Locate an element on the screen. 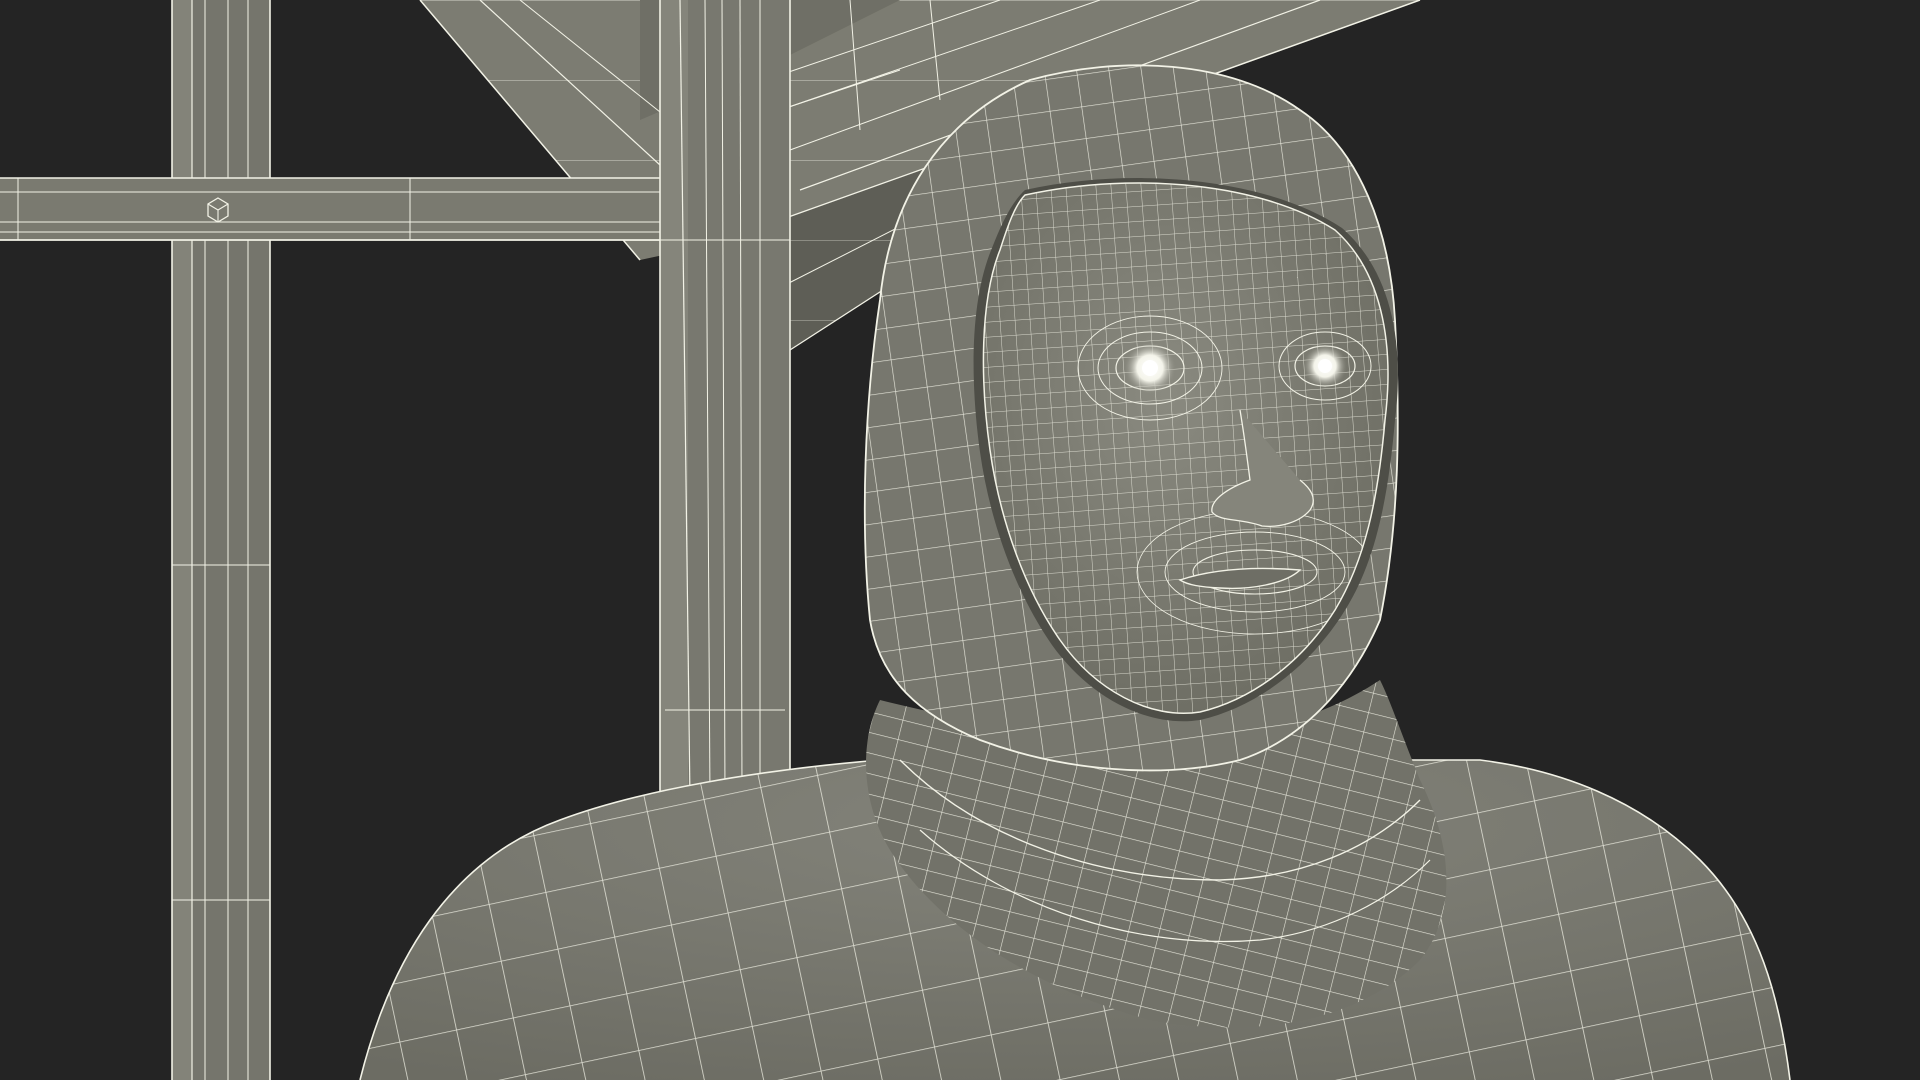 The height and width of the screenshot is (1080, 1920). center-post is located at coordinates (725, 400).